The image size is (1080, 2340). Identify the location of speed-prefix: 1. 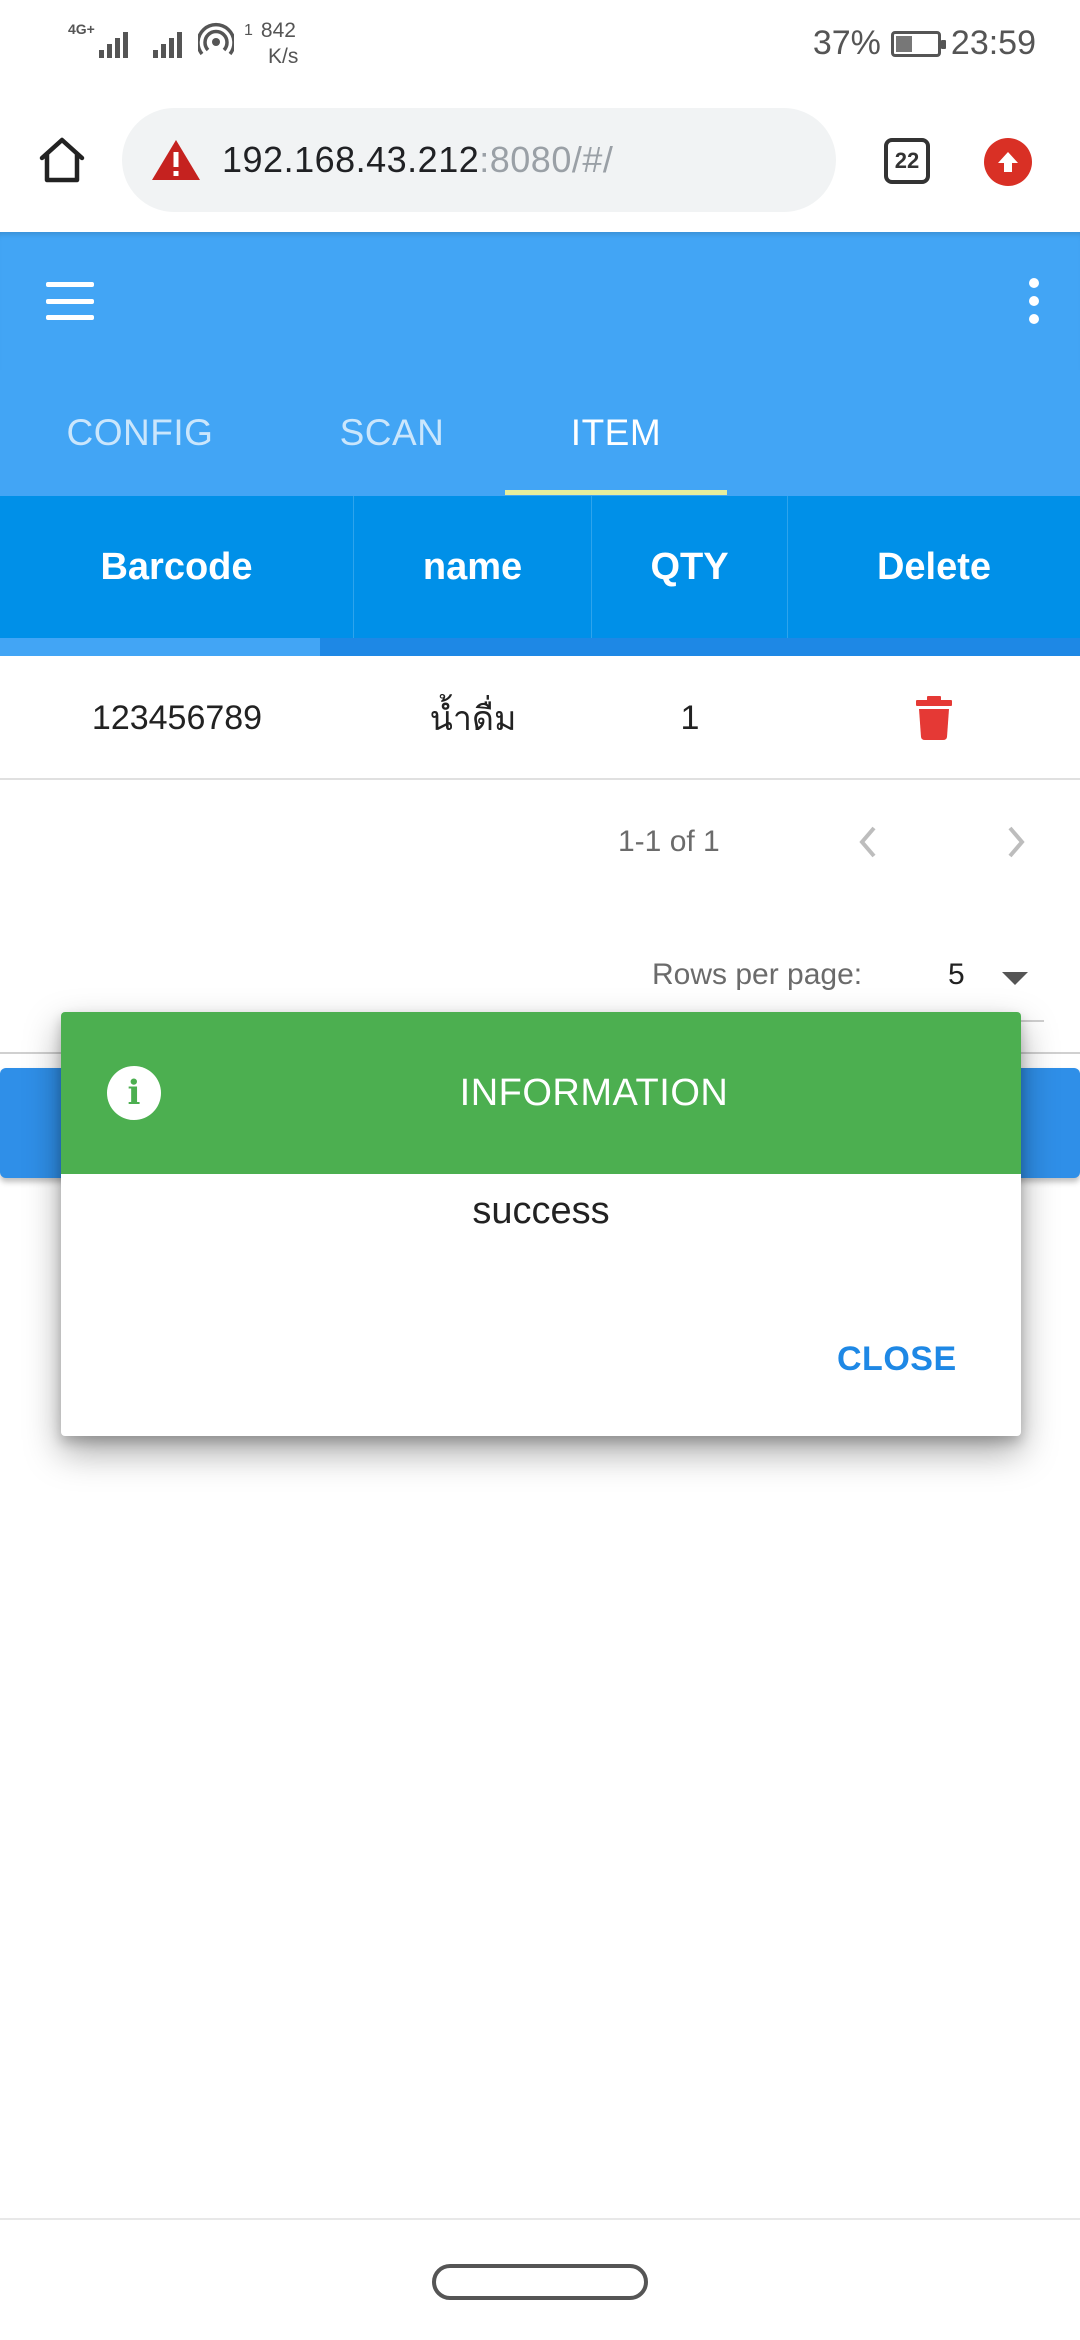
(248, 30).